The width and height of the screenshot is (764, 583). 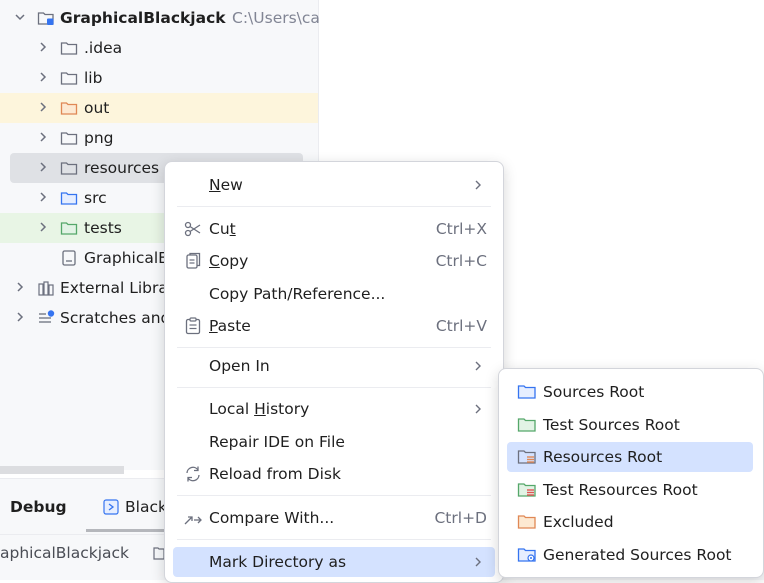 What do you see at coordinates (193, 520) in the screenshot?
I see `compare-icon` at bounding box center [193, 520].